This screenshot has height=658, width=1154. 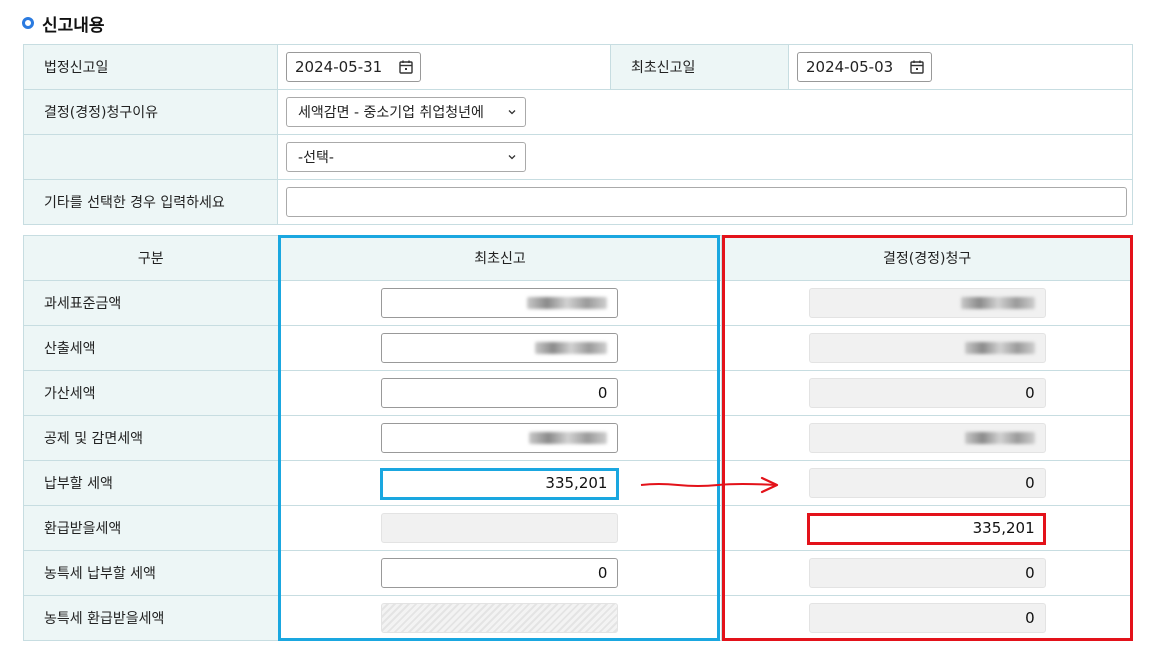 I want to click on reason-row: 결정(경정)청구이유 세액감면 - 중소기업 취업청년에, so click(x=577, y=112).